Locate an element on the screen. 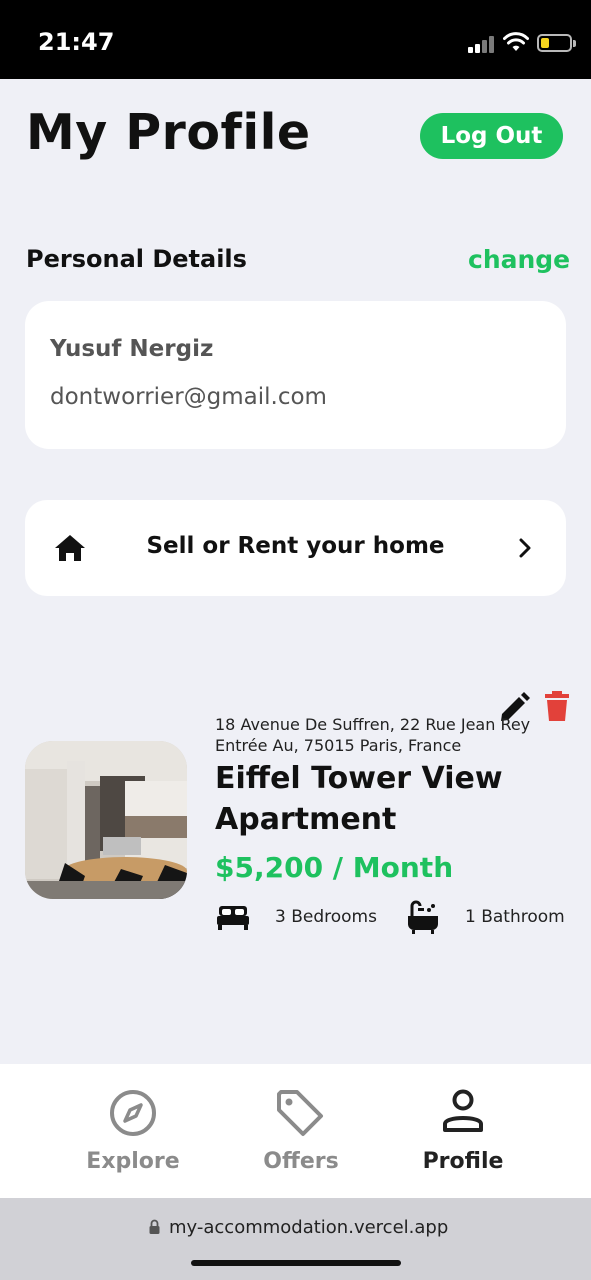 The width and height of the screenshot is (591, 1280). tag-icon is located at coordinates (300, 1113).